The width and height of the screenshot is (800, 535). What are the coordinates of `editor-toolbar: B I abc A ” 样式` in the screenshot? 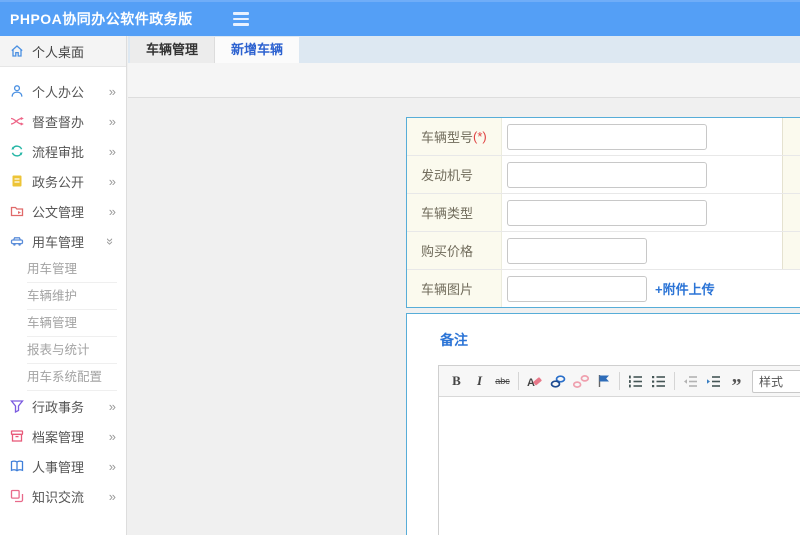 It's located at (619, 381).